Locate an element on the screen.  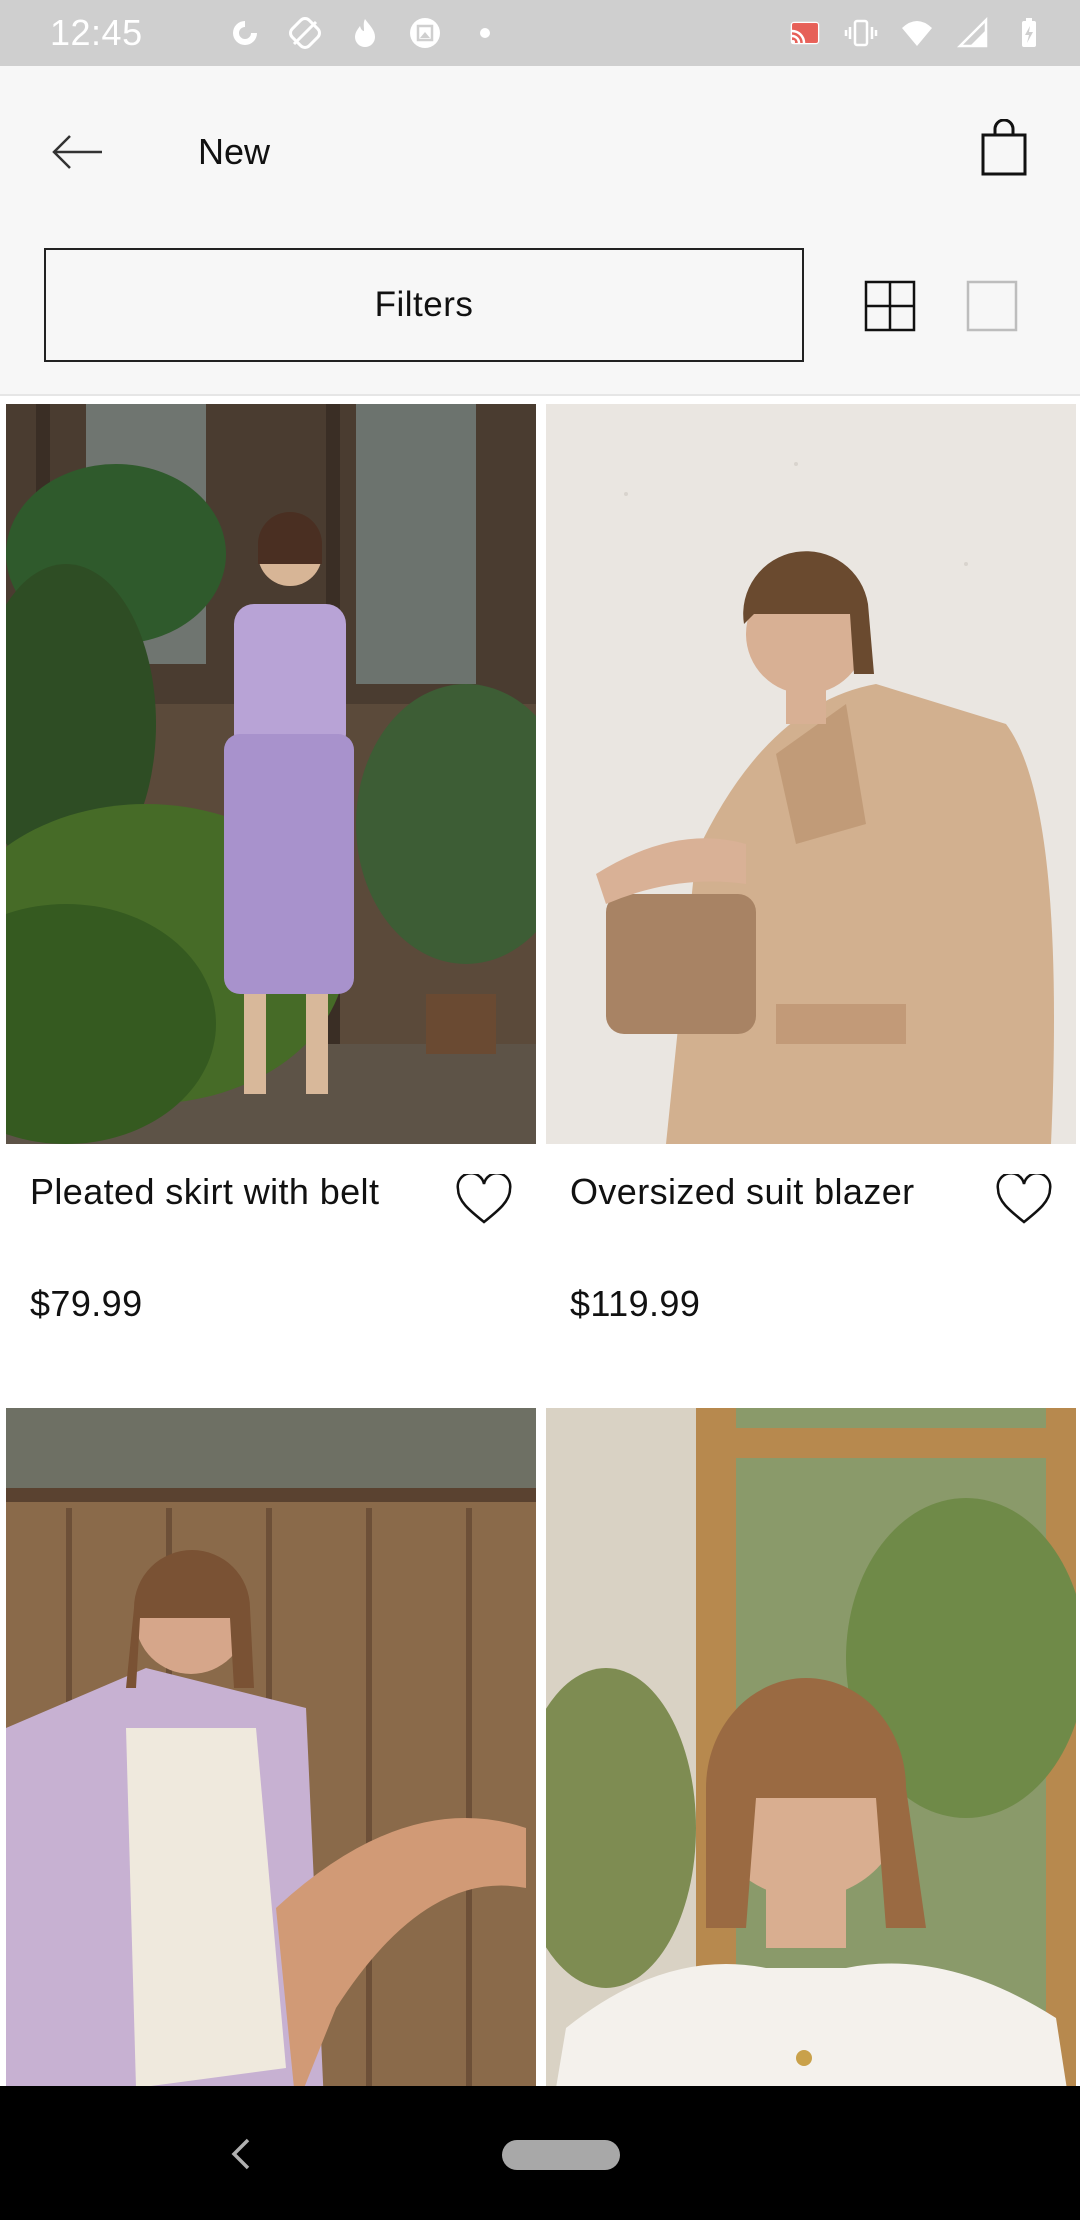
grid-view-icon is located at coordinates (890, 306).